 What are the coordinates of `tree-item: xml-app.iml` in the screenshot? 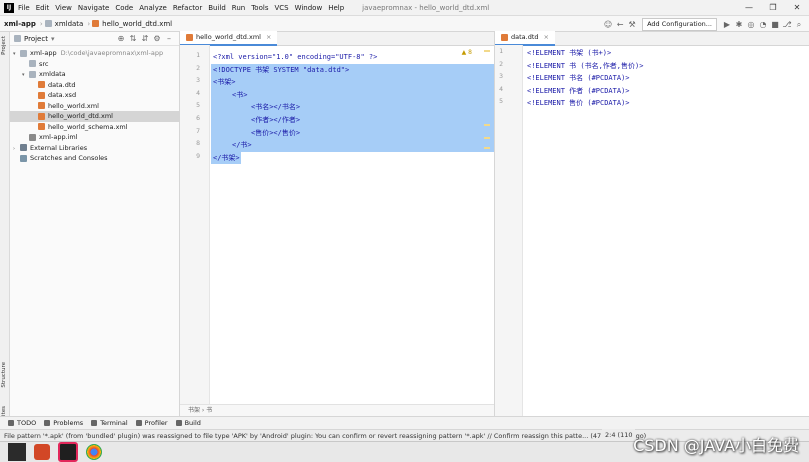 It's located at (100, 137).